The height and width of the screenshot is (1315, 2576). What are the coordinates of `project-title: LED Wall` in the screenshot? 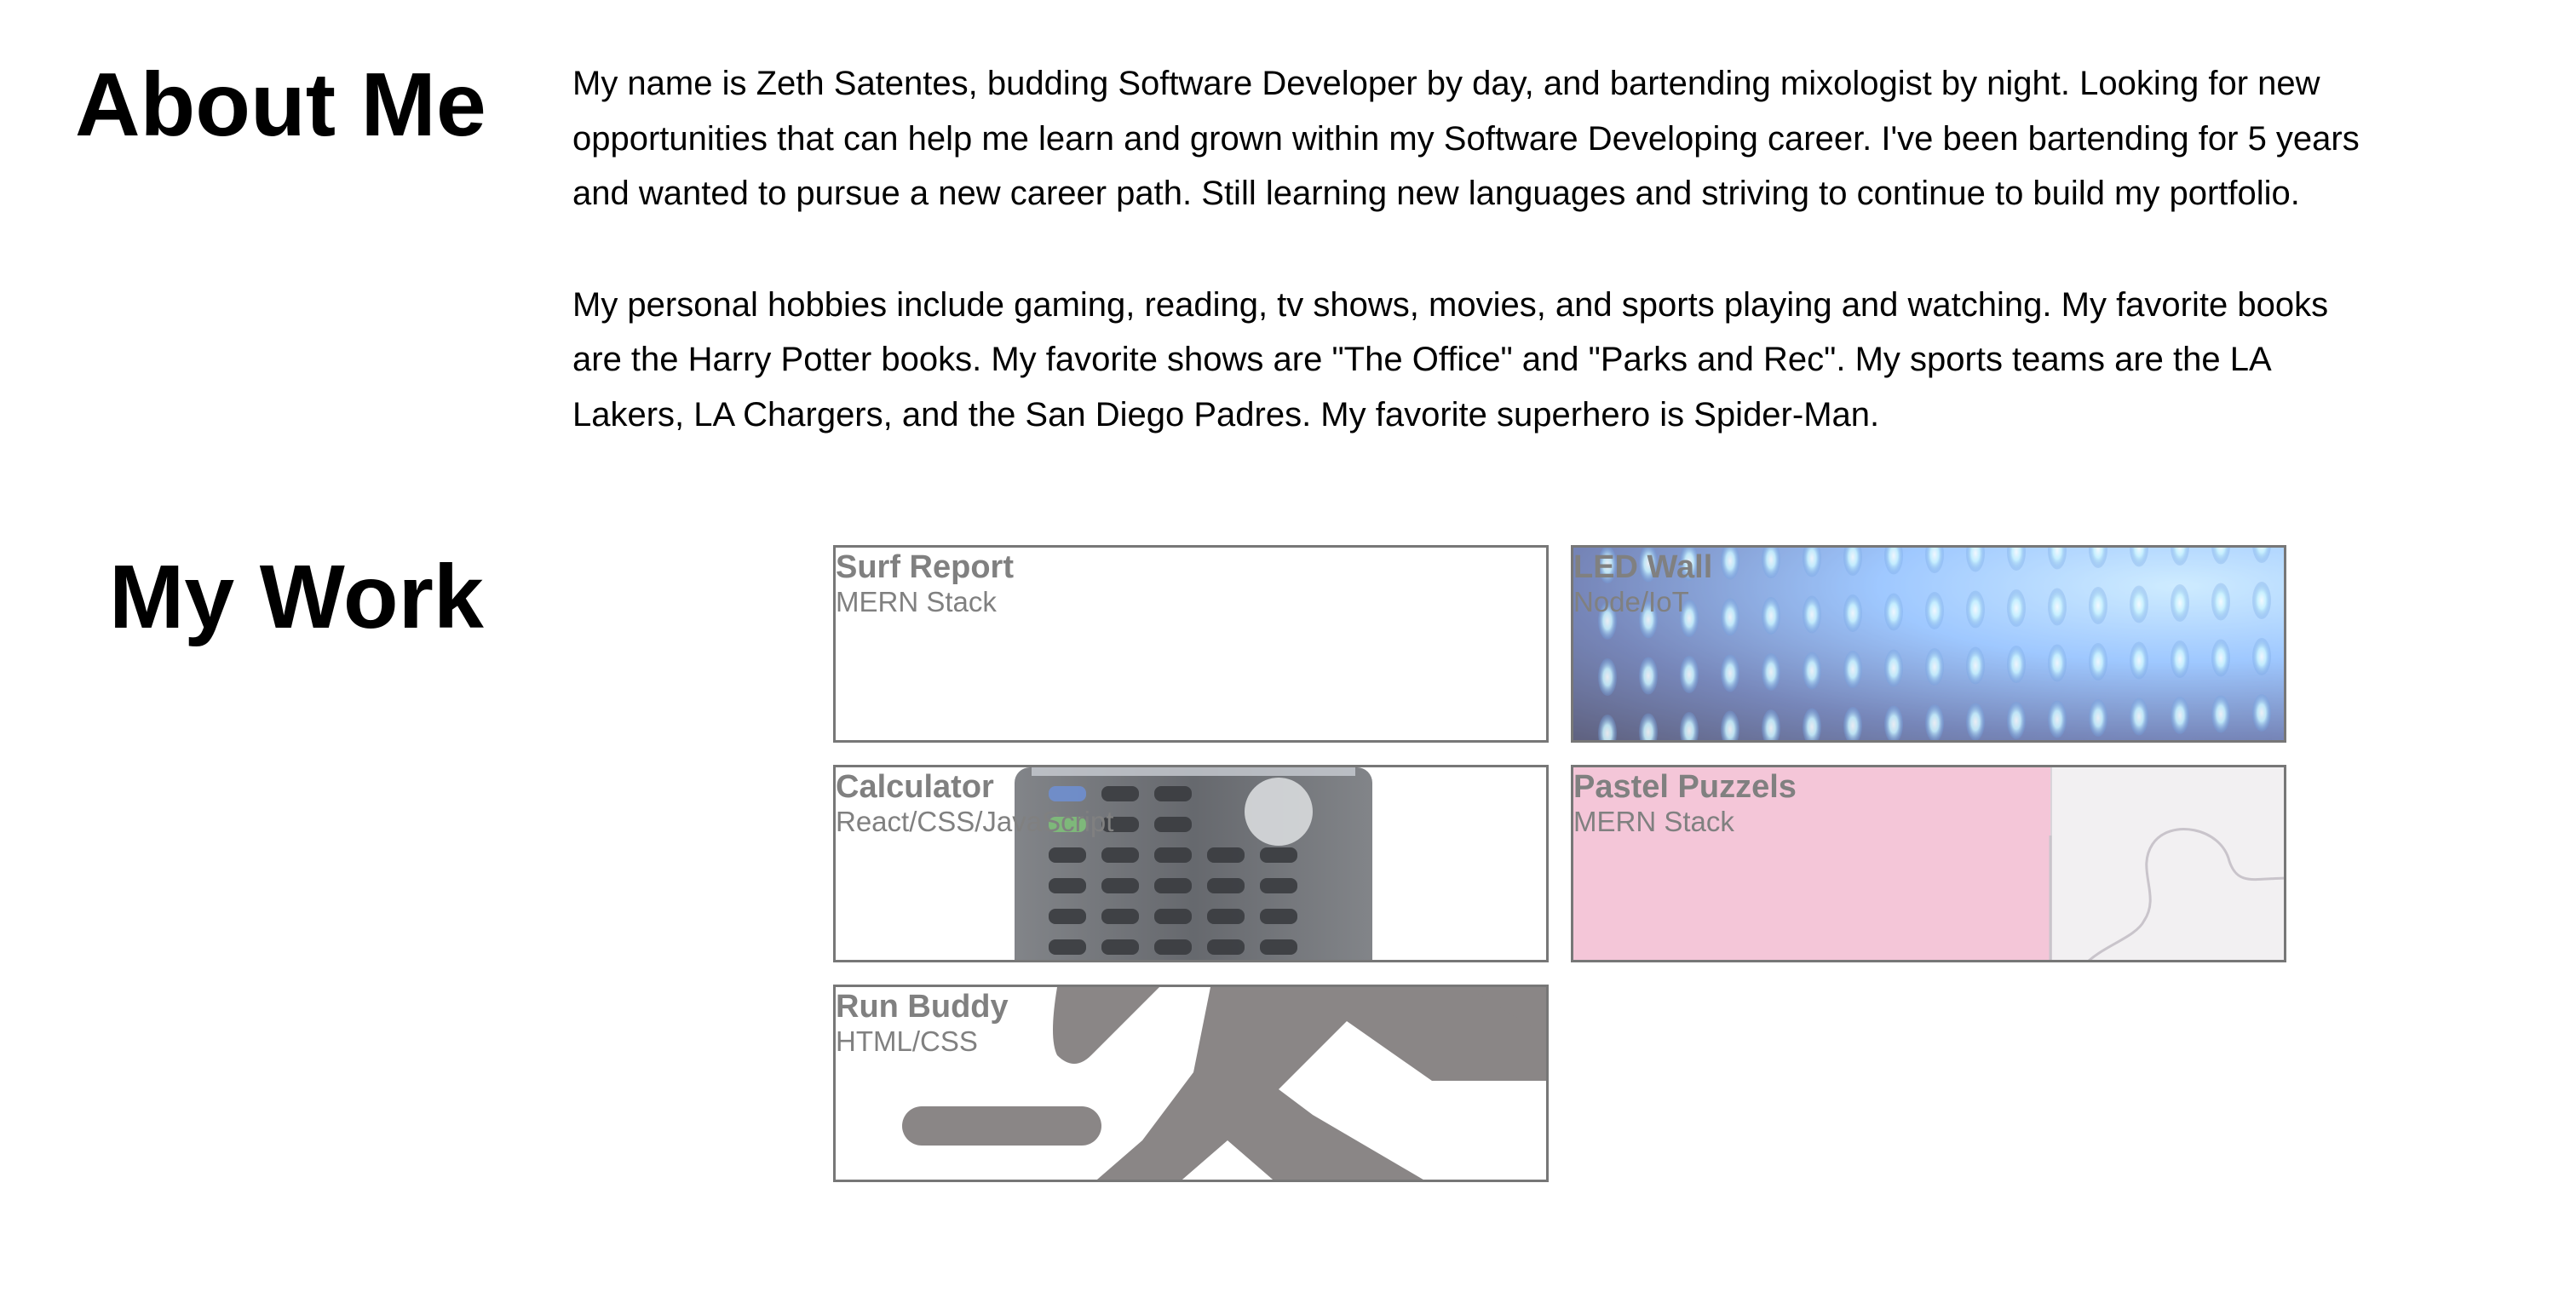 It's located at (1643, 567).